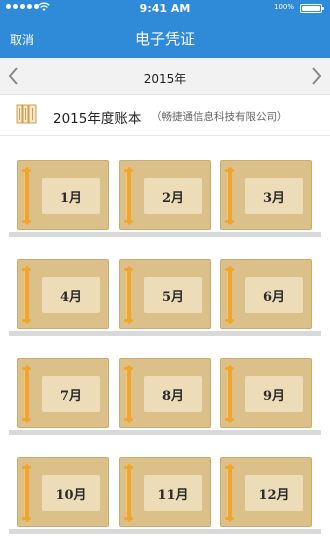  I want to click on month-book-5: 5月, so click(165, 294).